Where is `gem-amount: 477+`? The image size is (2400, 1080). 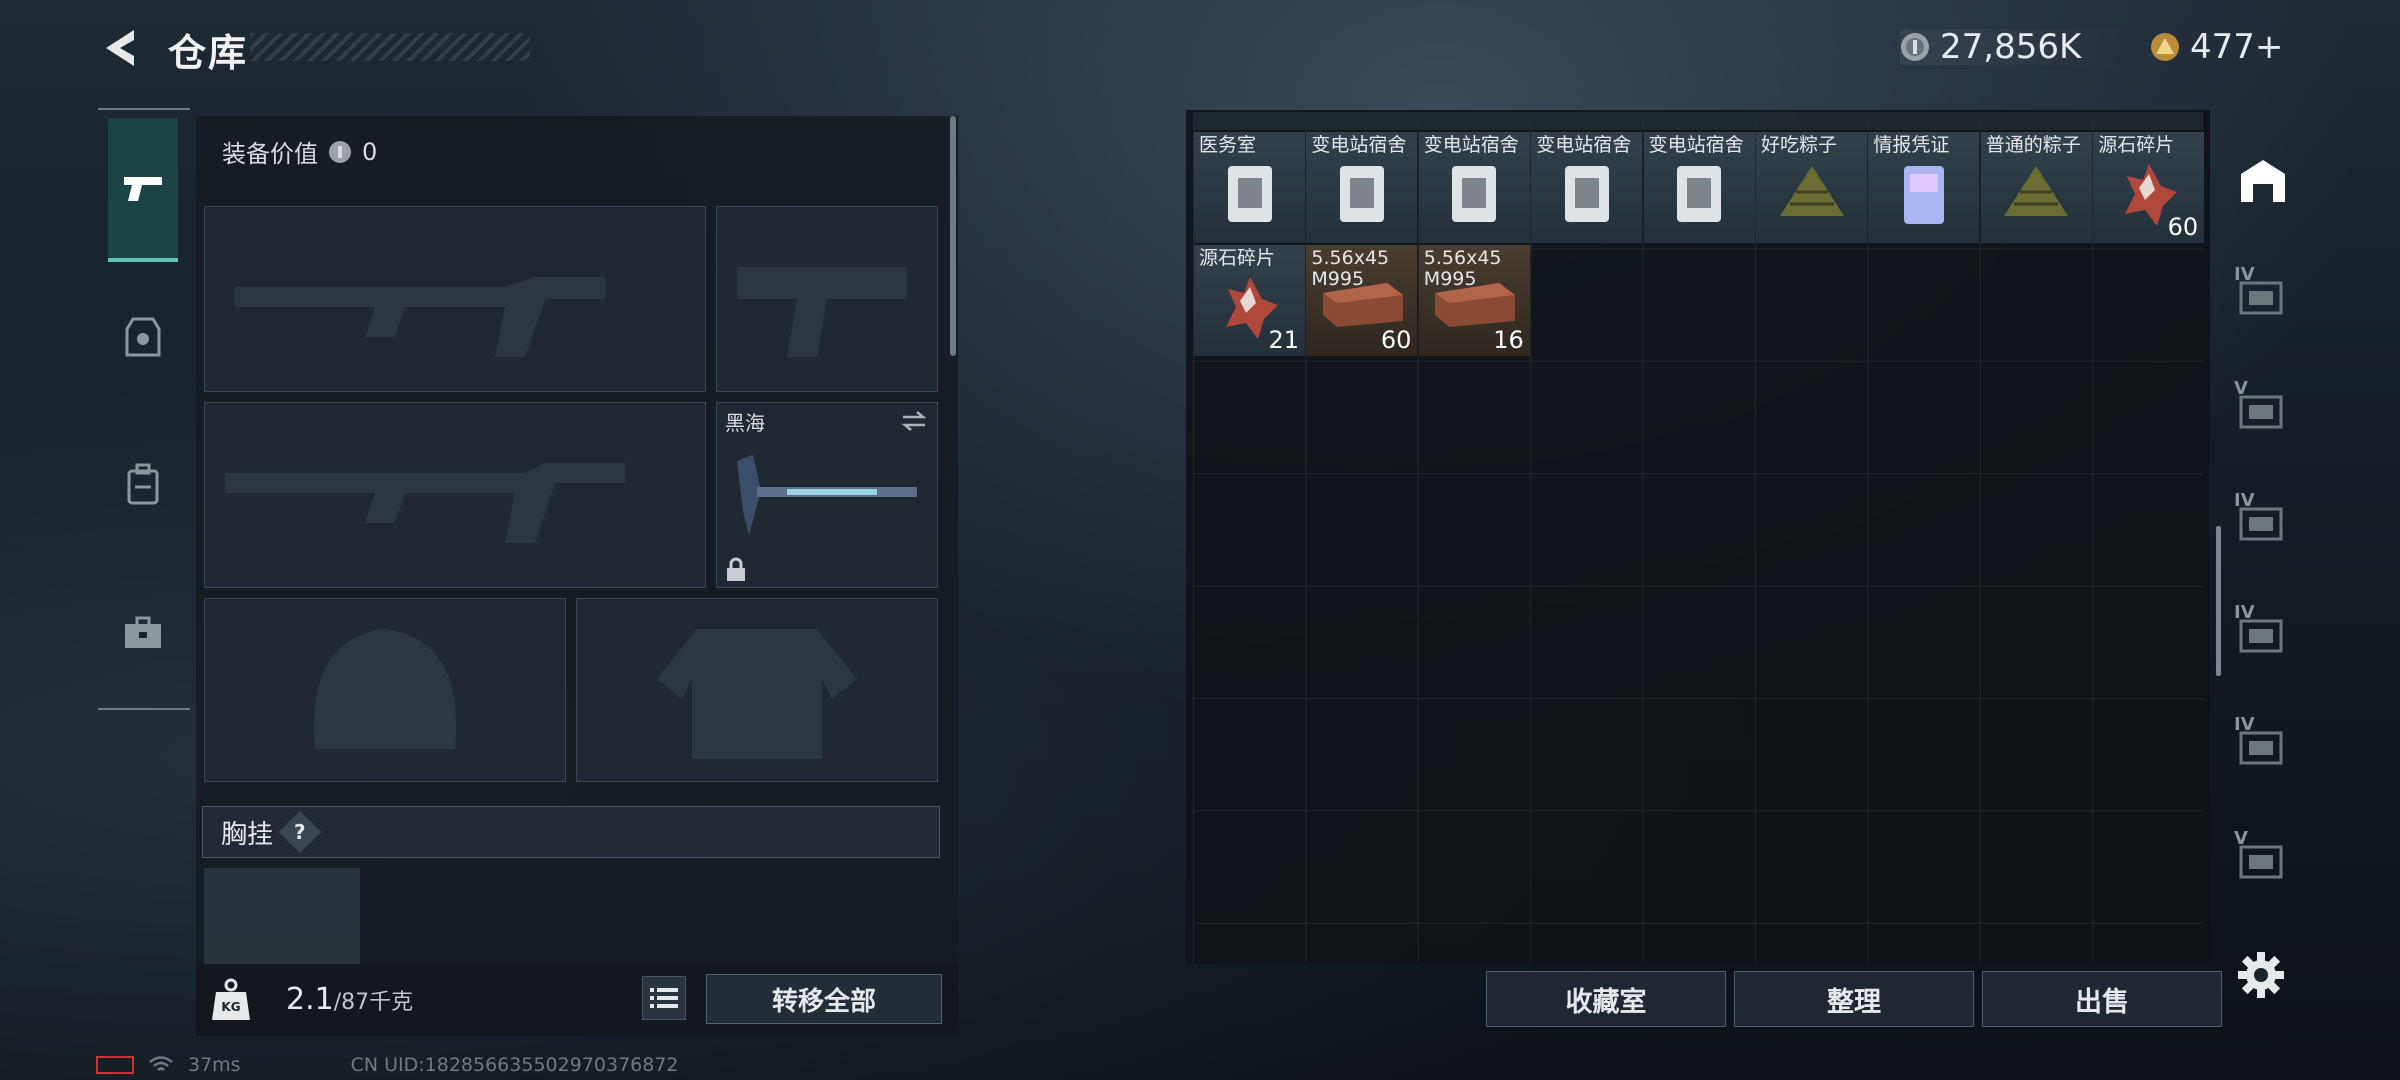
gem-amount: 477+ is located at coordinates (2237, 47).